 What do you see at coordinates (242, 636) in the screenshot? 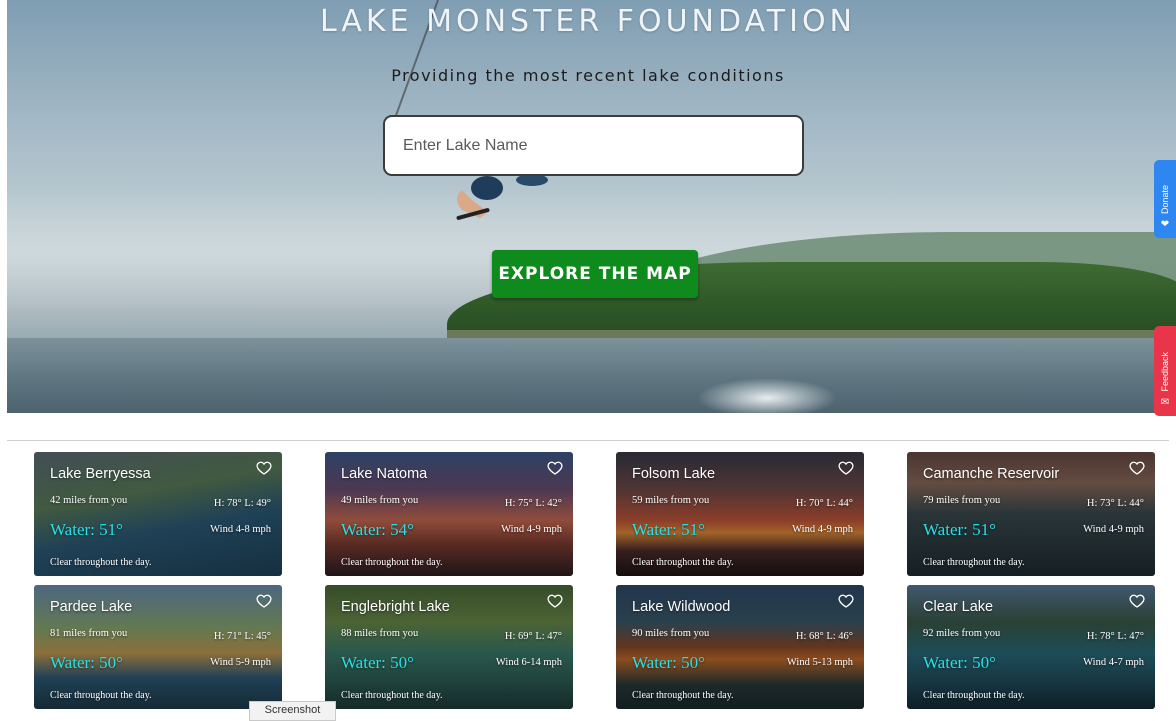
I see `lake-high-low: H: 71° L: 45°` at bounding box center [242, 636].